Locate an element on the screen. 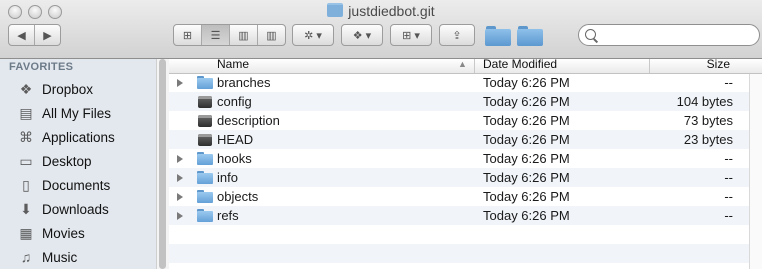 The width and height of the screenshot is (762, 269). file-name: hooks is located at coordinates (234, 158).